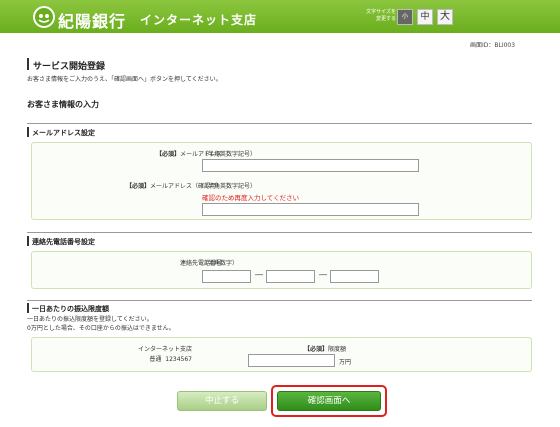 This screenshot has height=427, width=560. Describe the element at coordinates (405, 17) in the screenshot. I see `fontsize-small-button: 小` at that location.